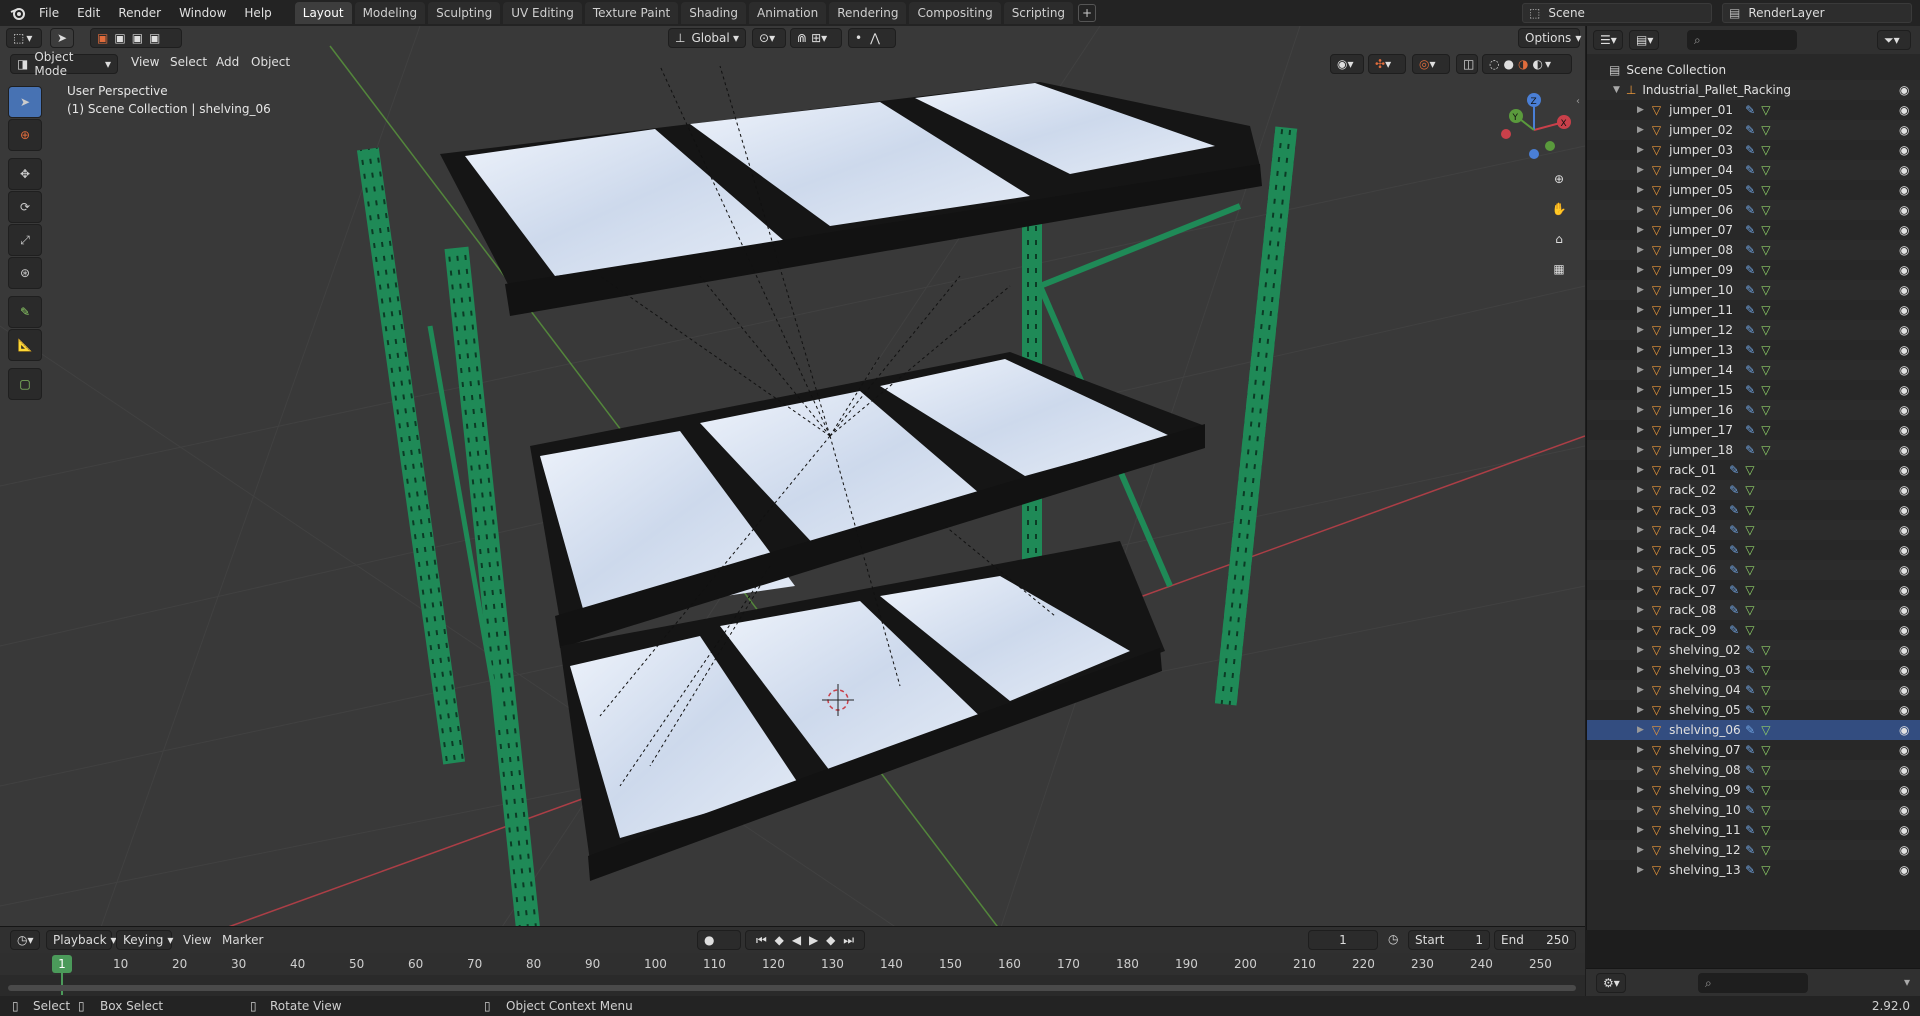 This screenshot has width=1920, height=1016. What do you see at coordinates (1753, 390) in the screenshot?
I see `outliner-object-row: ▶ ▽ jumper_15 ✎ ▽ ◉` at bounding box center [1753, 390].